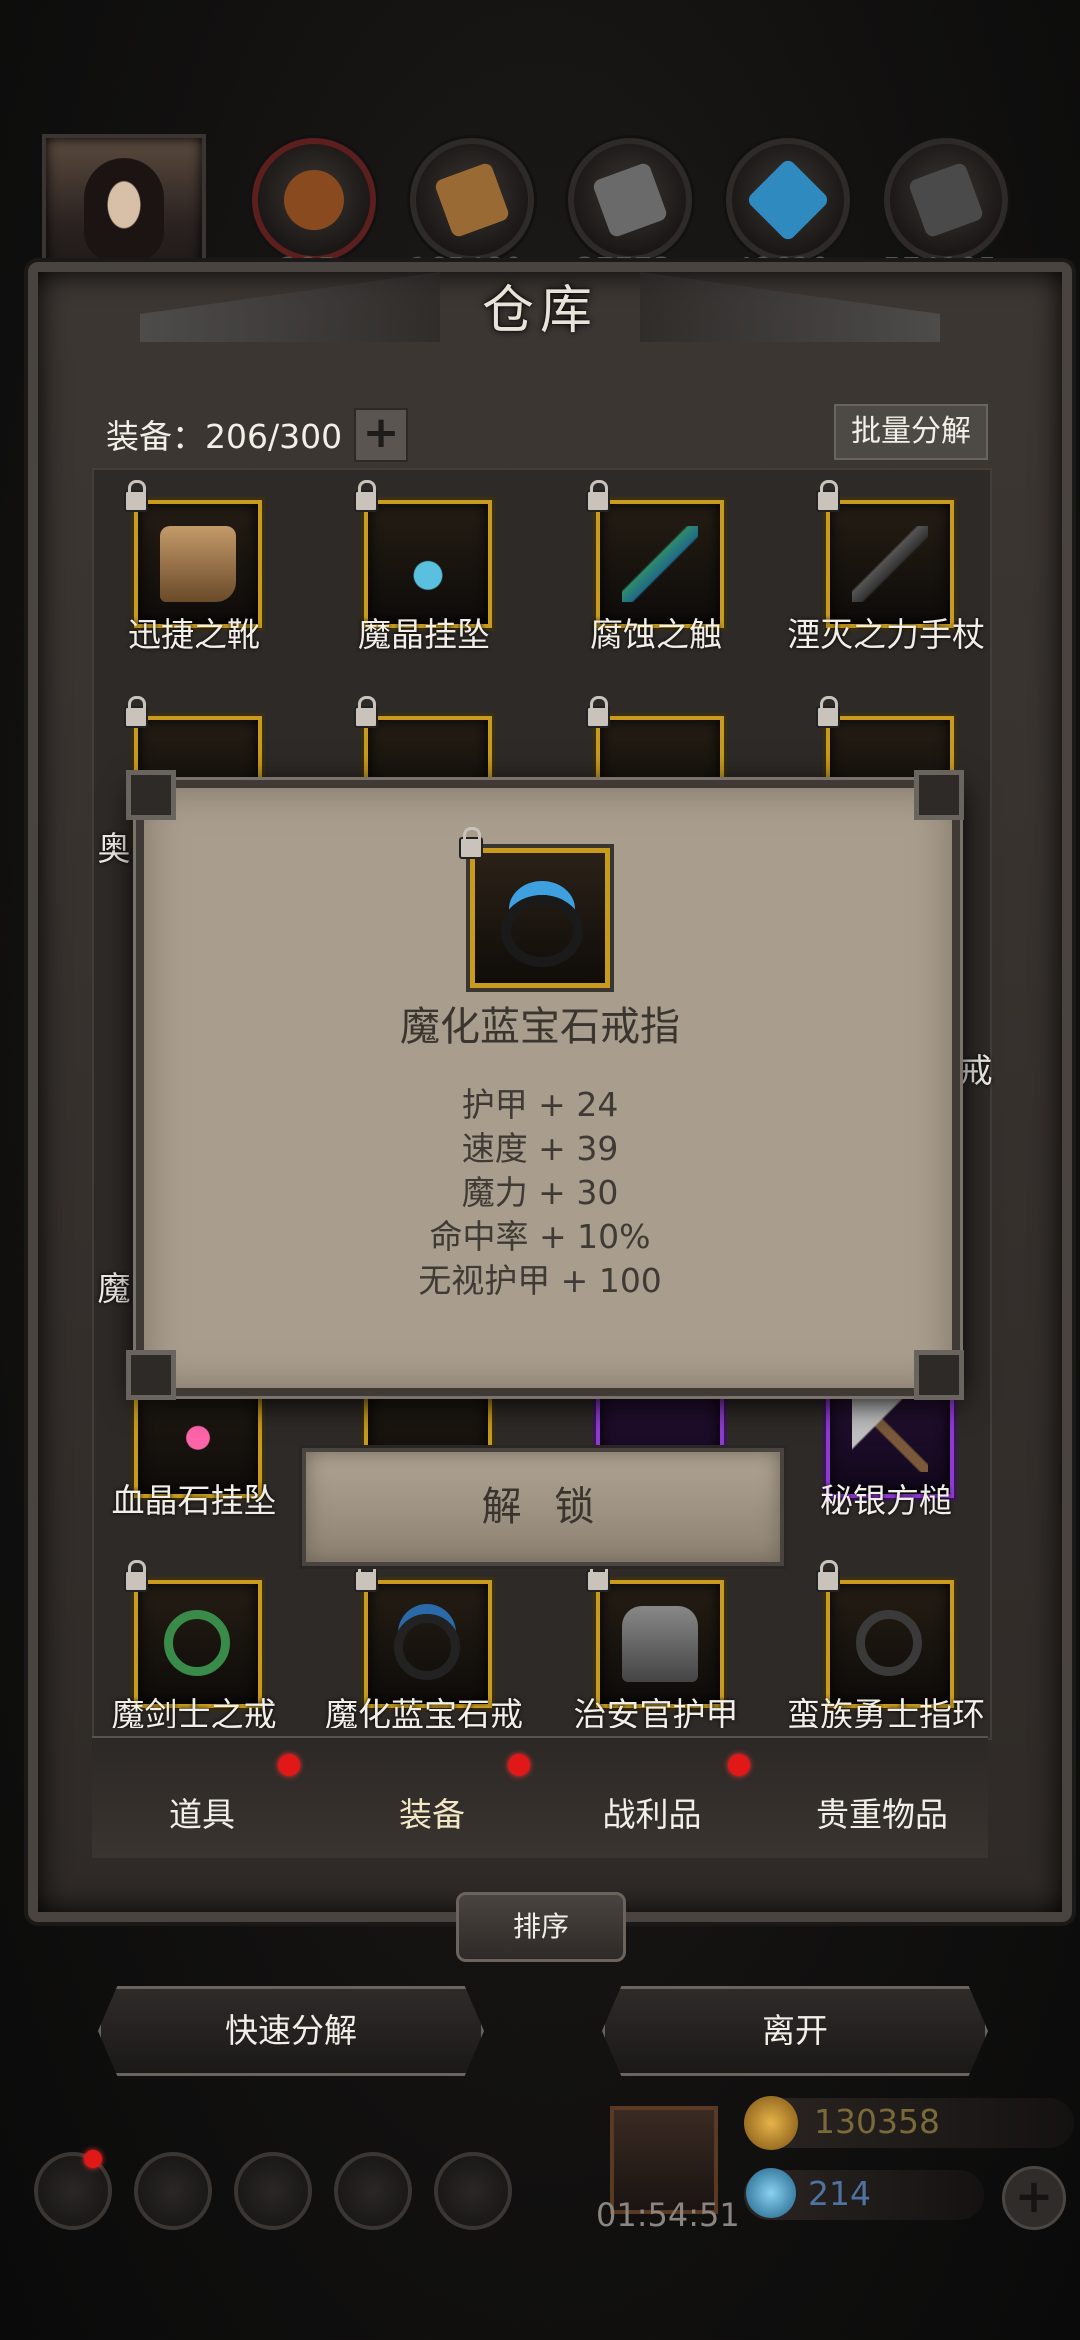 This screenshot has height=2340, width=1080. Describe the element at coordinates (472, 200) in the screenshot. I see `plank-icon` at that location.